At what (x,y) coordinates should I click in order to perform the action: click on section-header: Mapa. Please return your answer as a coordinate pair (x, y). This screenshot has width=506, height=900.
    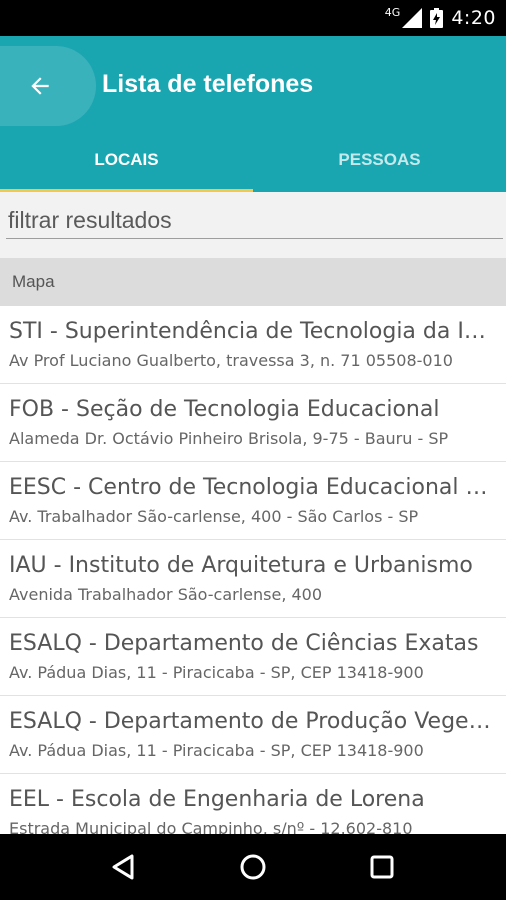
    Looking at the image, I should click on (253, 282).